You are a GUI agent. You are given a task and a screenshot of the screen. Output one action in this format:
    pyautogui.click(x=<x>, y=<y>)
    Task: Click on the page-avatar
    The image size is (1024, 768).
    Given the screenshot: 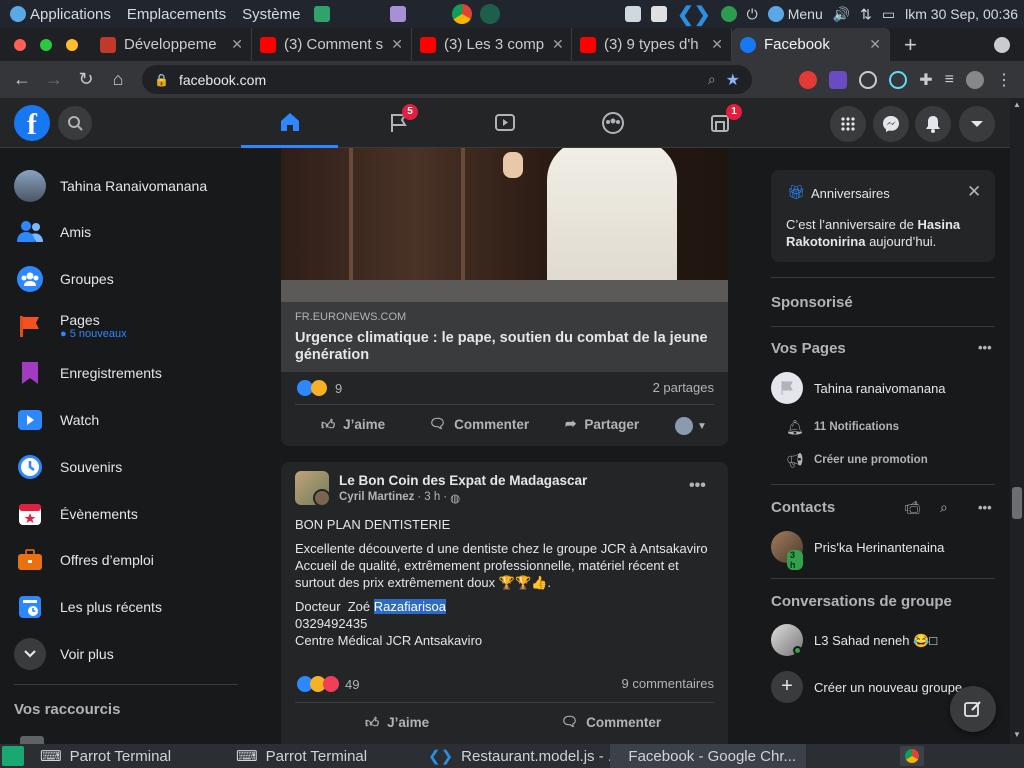 What is the action you would take?
    pyautogui.click(x=787, y=388)
    